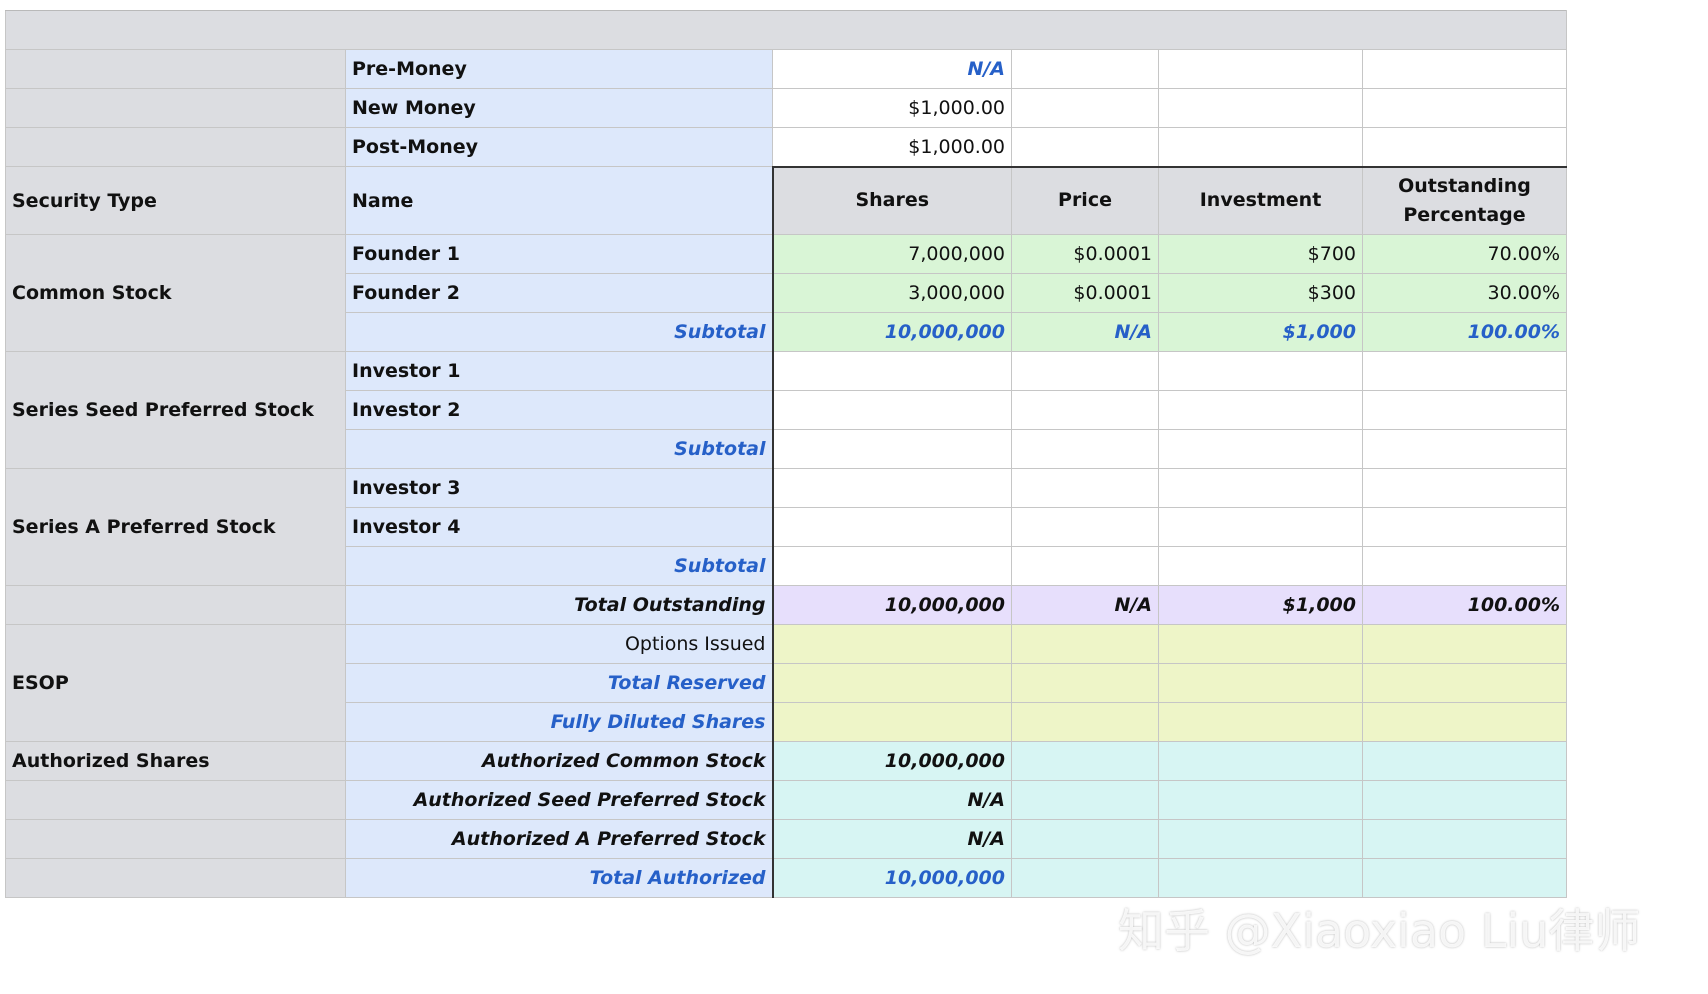  I want to click on shares-cell: 3,000,000, so click(891, 293).